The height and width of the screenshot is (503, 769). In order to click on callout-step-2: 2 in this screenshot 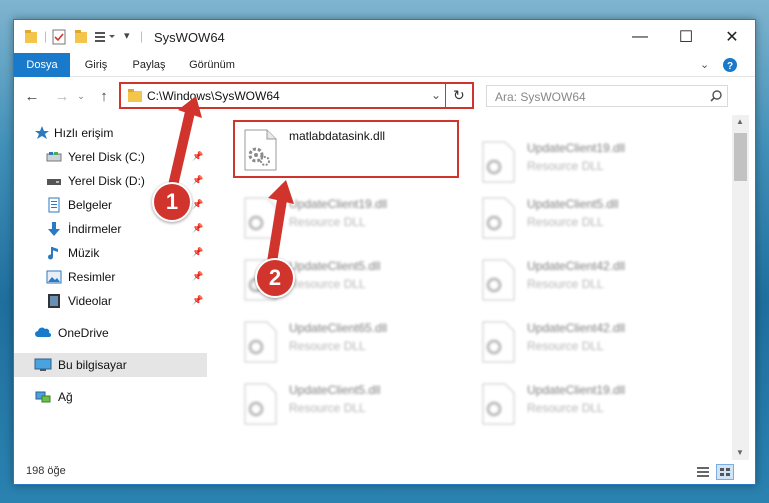, I will do `click(275, 278)`.